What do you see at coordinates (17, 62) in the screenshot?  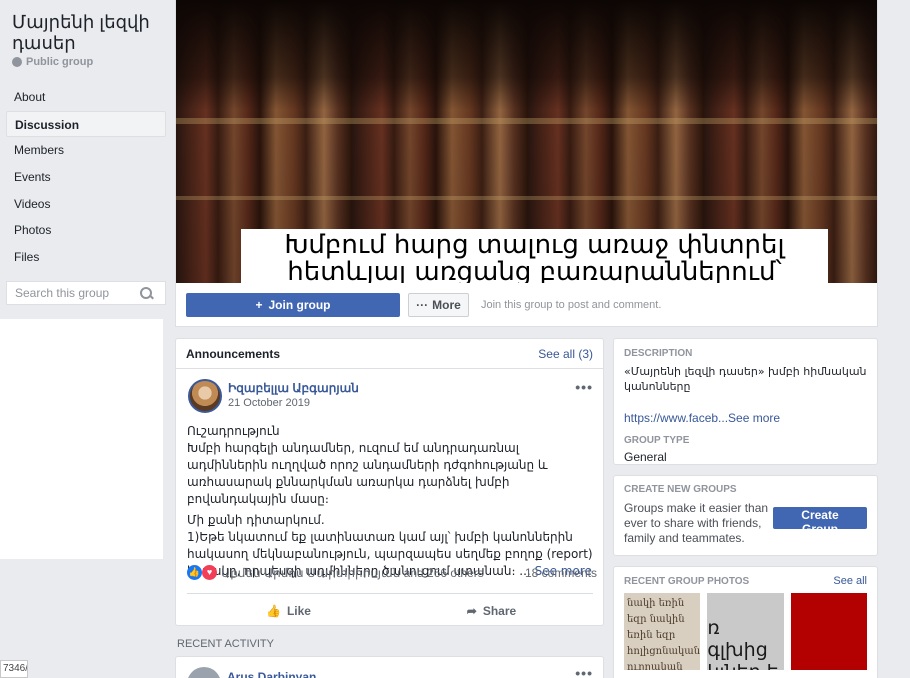 I see `globe-icon` at bounding box center [17, 62].